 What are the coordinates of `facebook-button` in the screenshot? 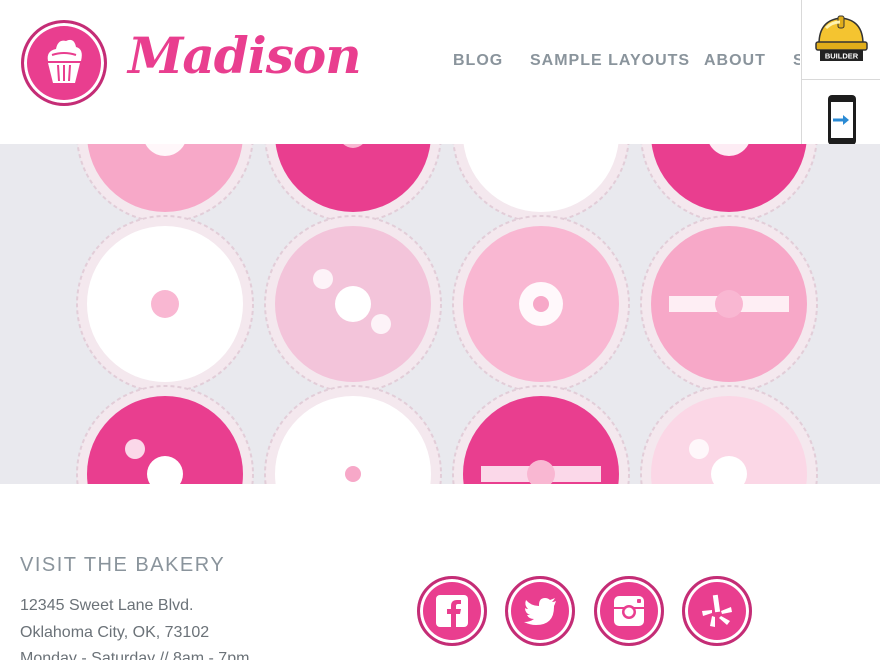 It's located at (452, 611).